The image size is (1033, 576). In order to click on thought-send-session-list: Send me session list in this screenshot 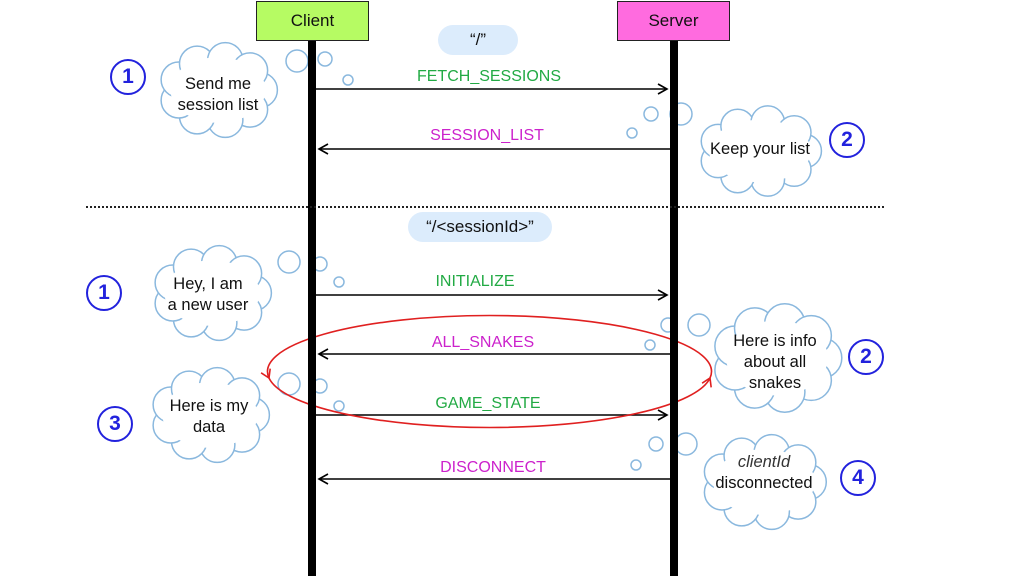, I will do `click(218, 95)`.